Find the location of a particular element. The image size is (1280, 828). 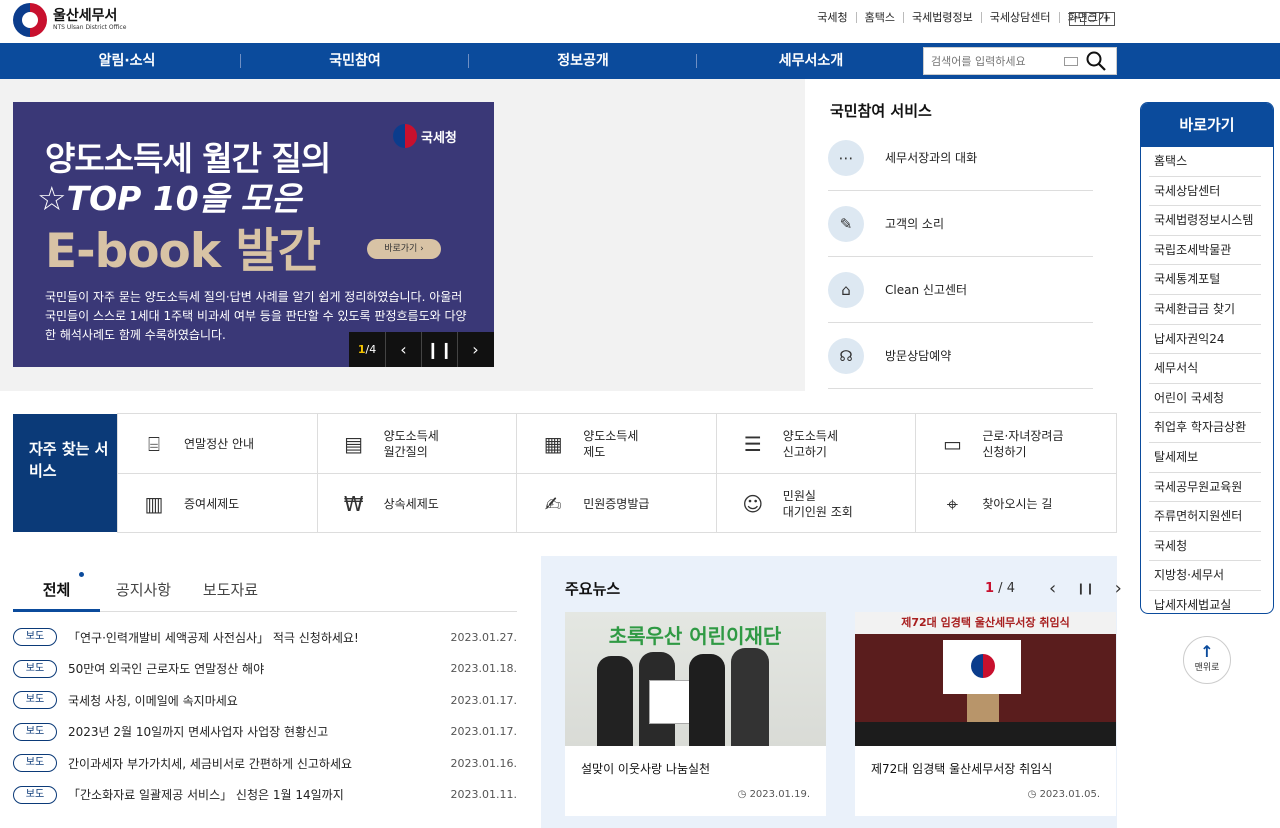

main-news-pause-button: ❙❙ is located at coordinates (1085, 588).